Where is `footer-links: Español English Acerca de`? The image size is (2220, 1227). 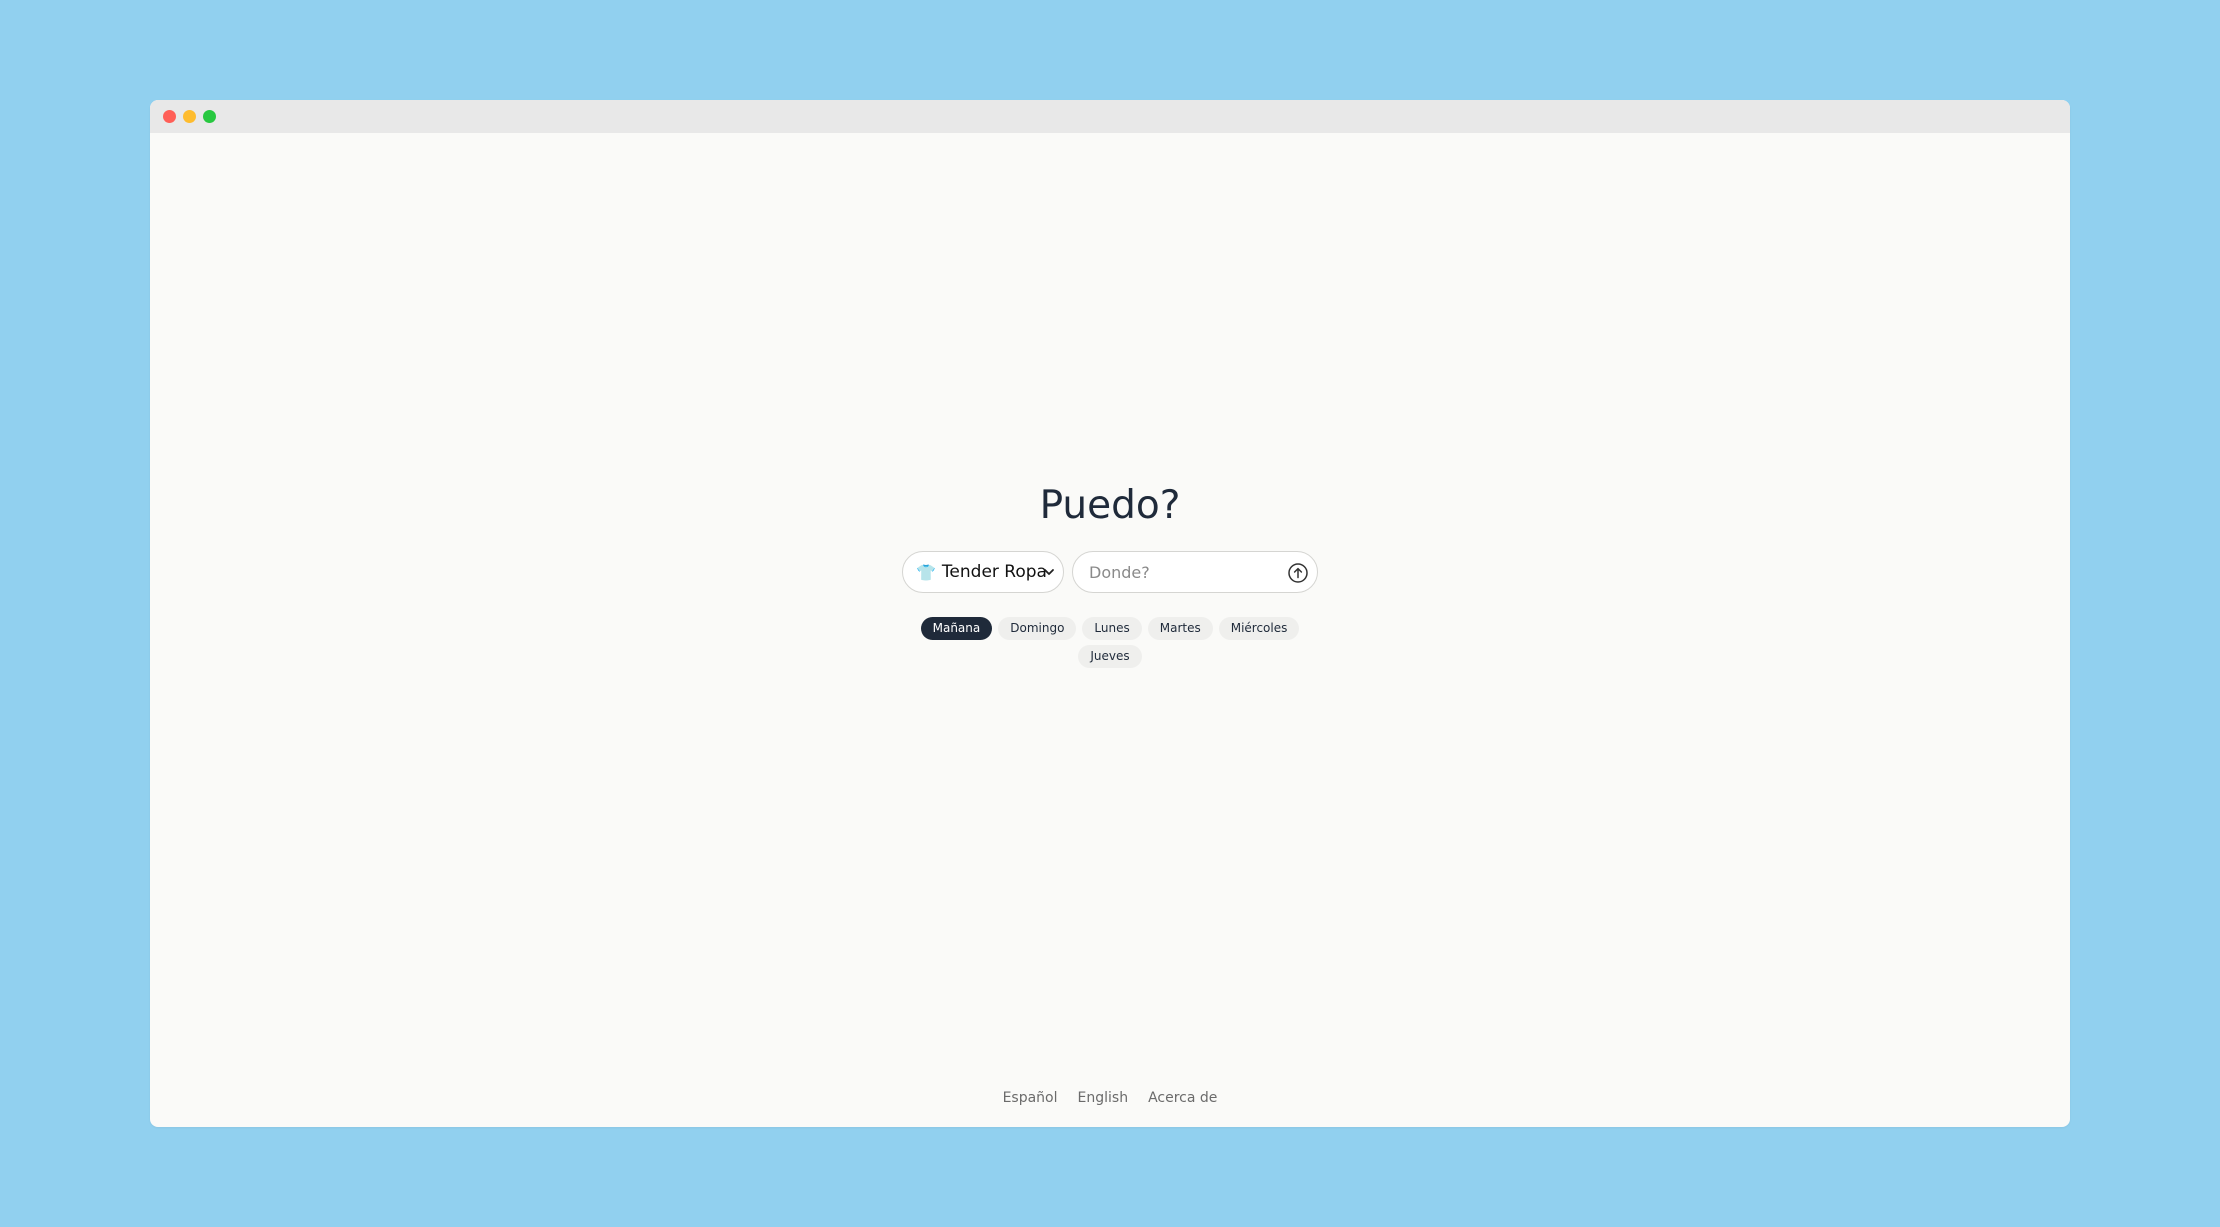 footer-links: Español English Acerca de is located at coordinates (1110, 1098).